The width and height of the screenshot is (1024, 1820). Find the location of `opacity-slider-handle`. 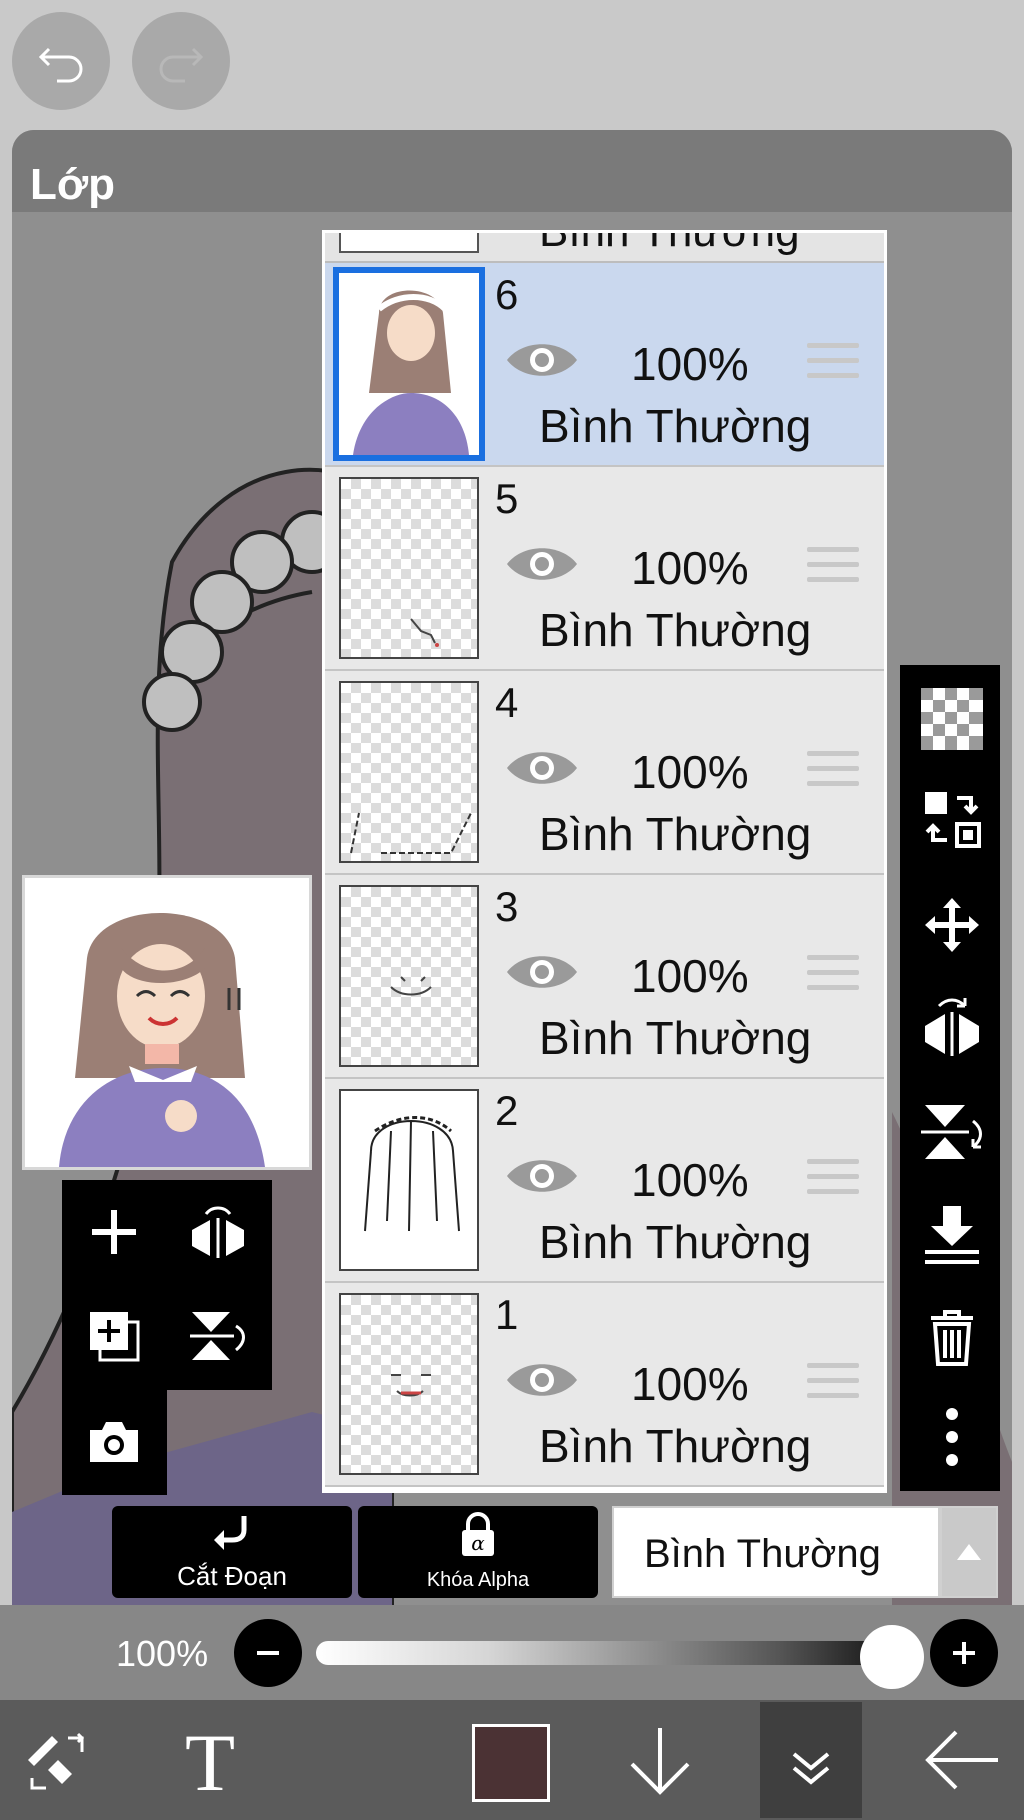

opacity-slider-handle is located at coordinates (892, 1657).